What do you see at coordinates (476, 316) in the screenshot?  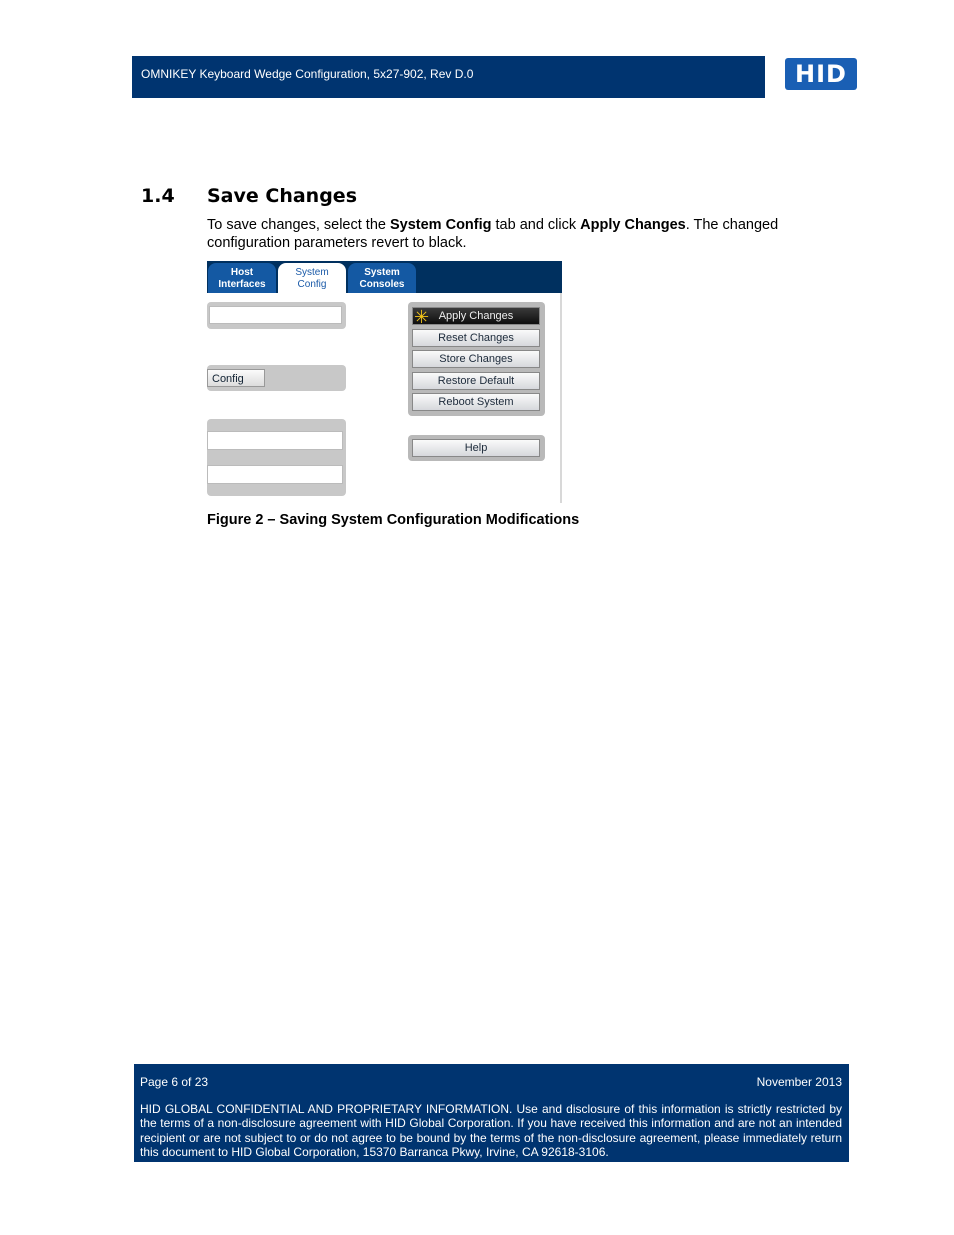 I see `apply-changes-button: Apply Changes` at bounding box center [476, 316].